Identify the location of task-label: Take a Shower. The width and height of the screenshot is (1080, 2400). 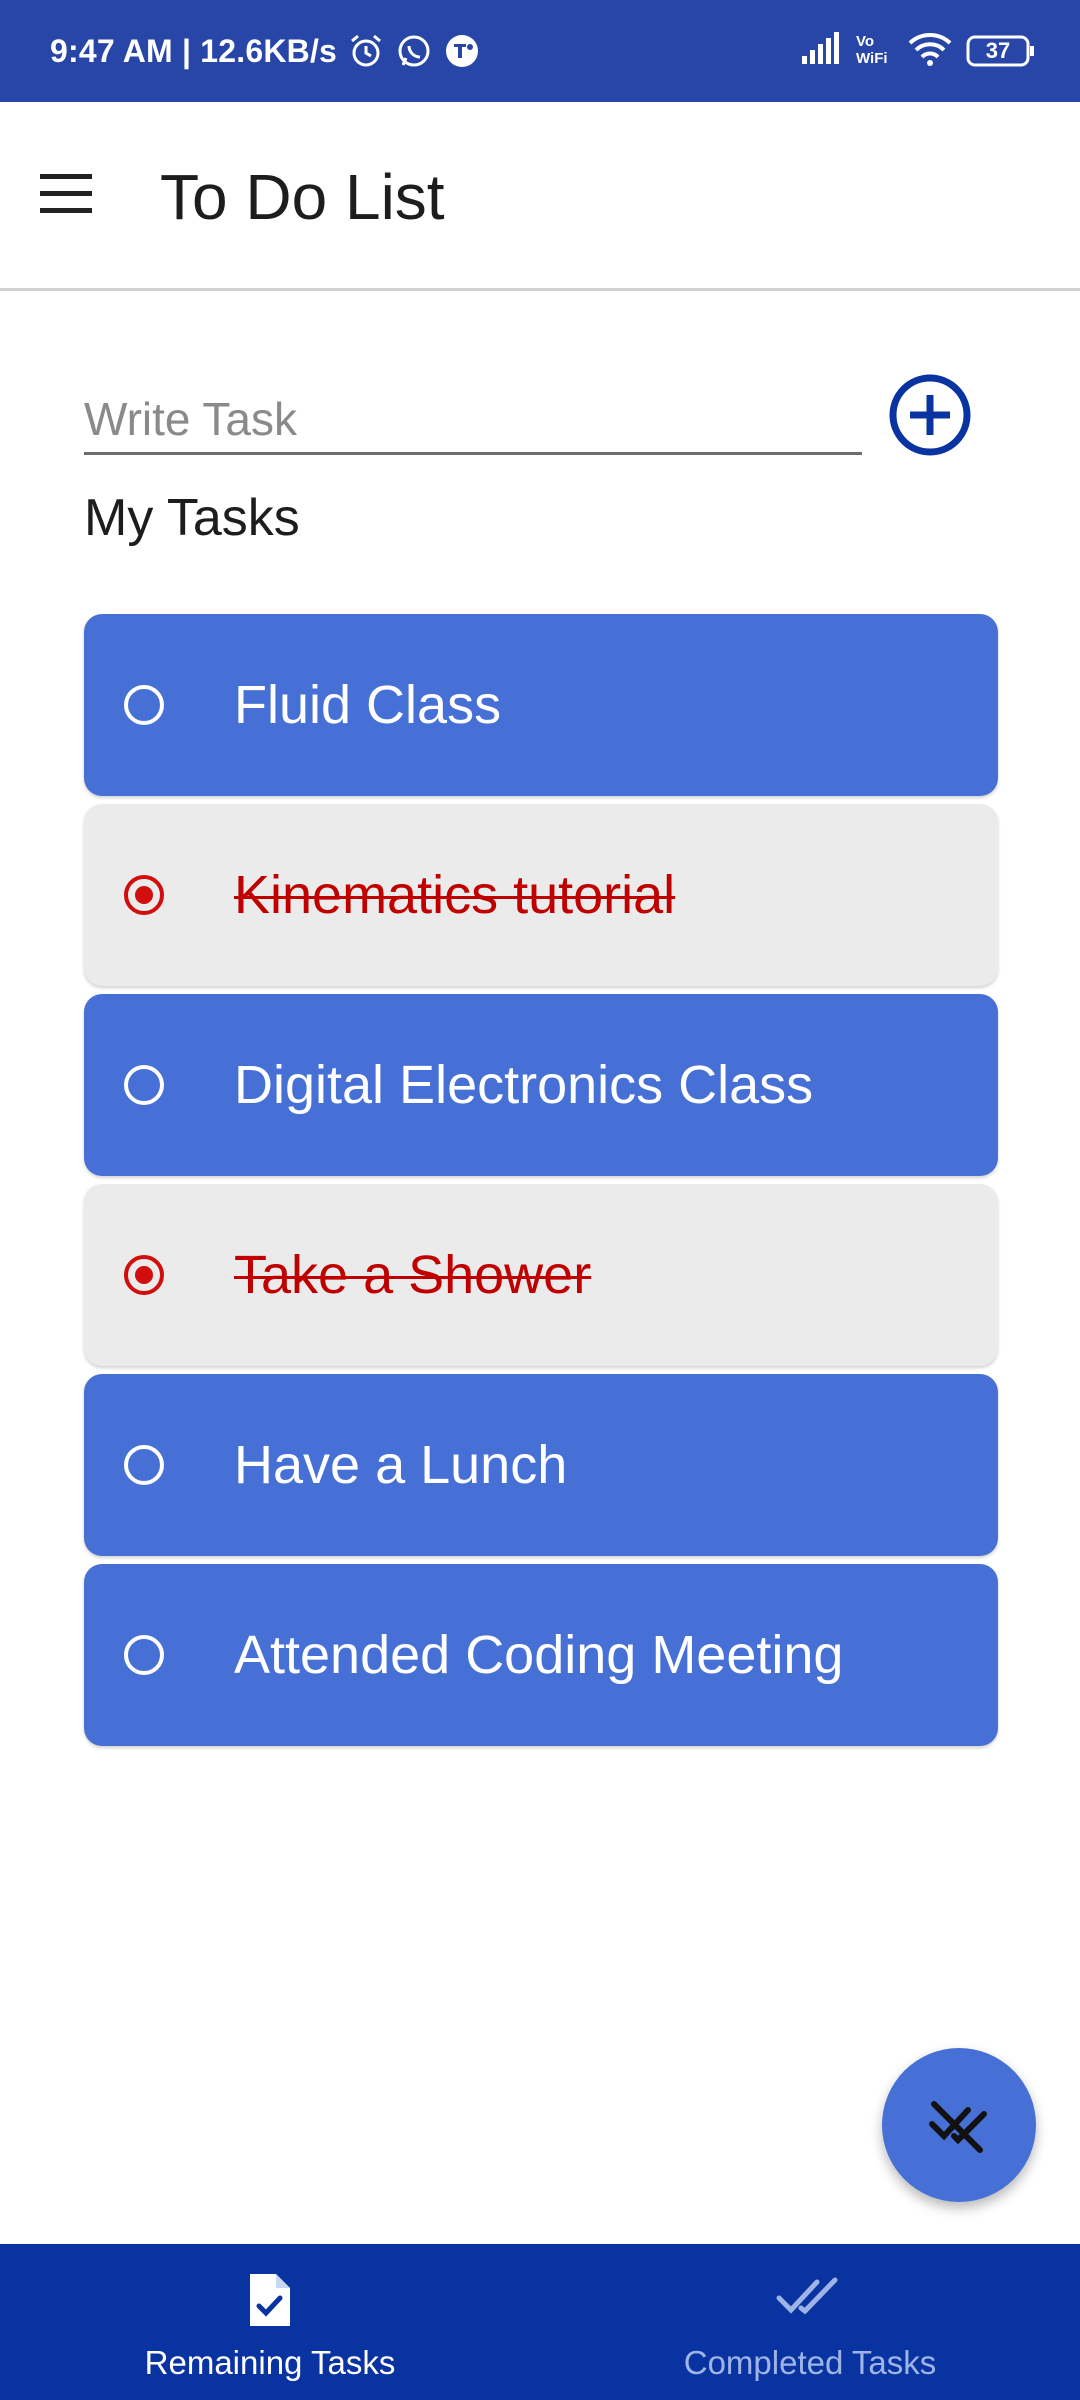
(413, 1275).